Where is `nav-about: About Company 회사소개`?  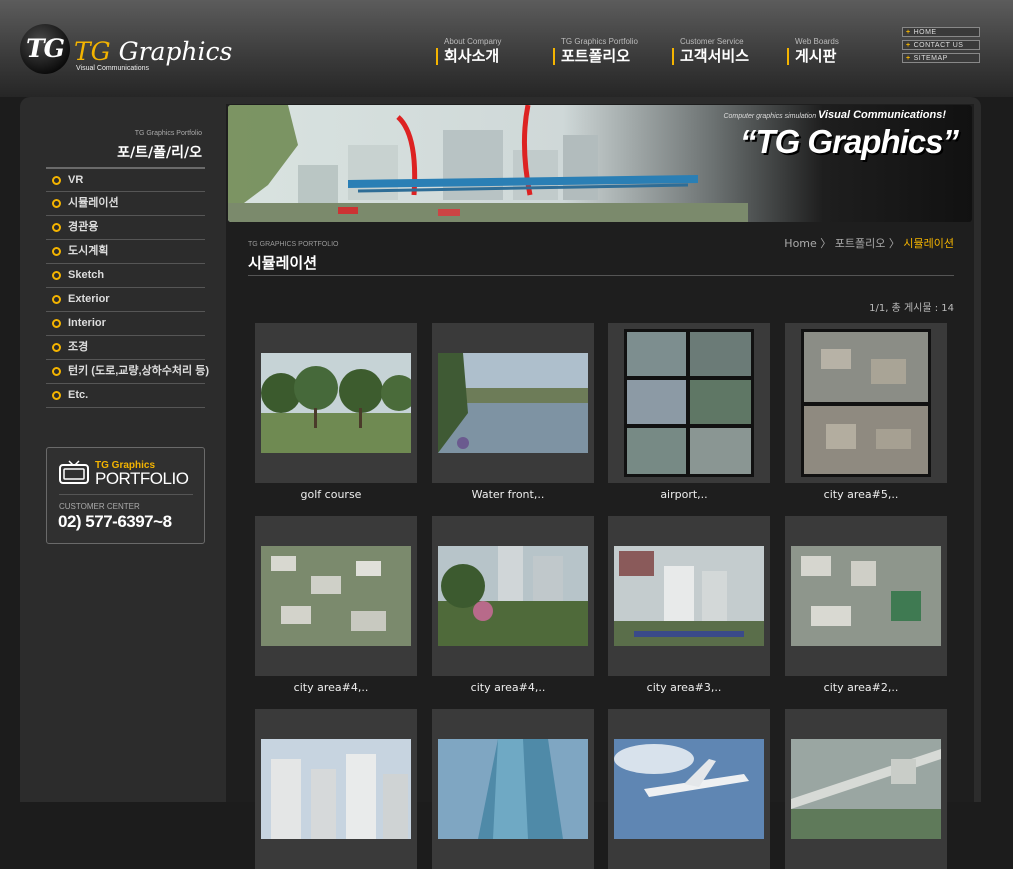 nav-about: About Company 회사소개 is located at coordinates (468, 51).